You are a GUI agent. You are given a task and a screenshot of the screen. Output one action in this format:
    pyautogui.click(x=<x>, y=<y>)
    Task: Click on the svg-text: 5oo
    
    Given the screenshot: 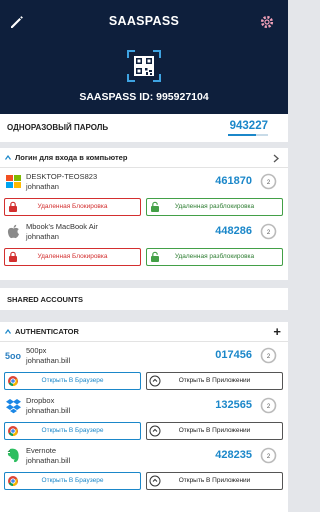 What is the action you would take?
    pyautogui.click(x=13, y=356)
    